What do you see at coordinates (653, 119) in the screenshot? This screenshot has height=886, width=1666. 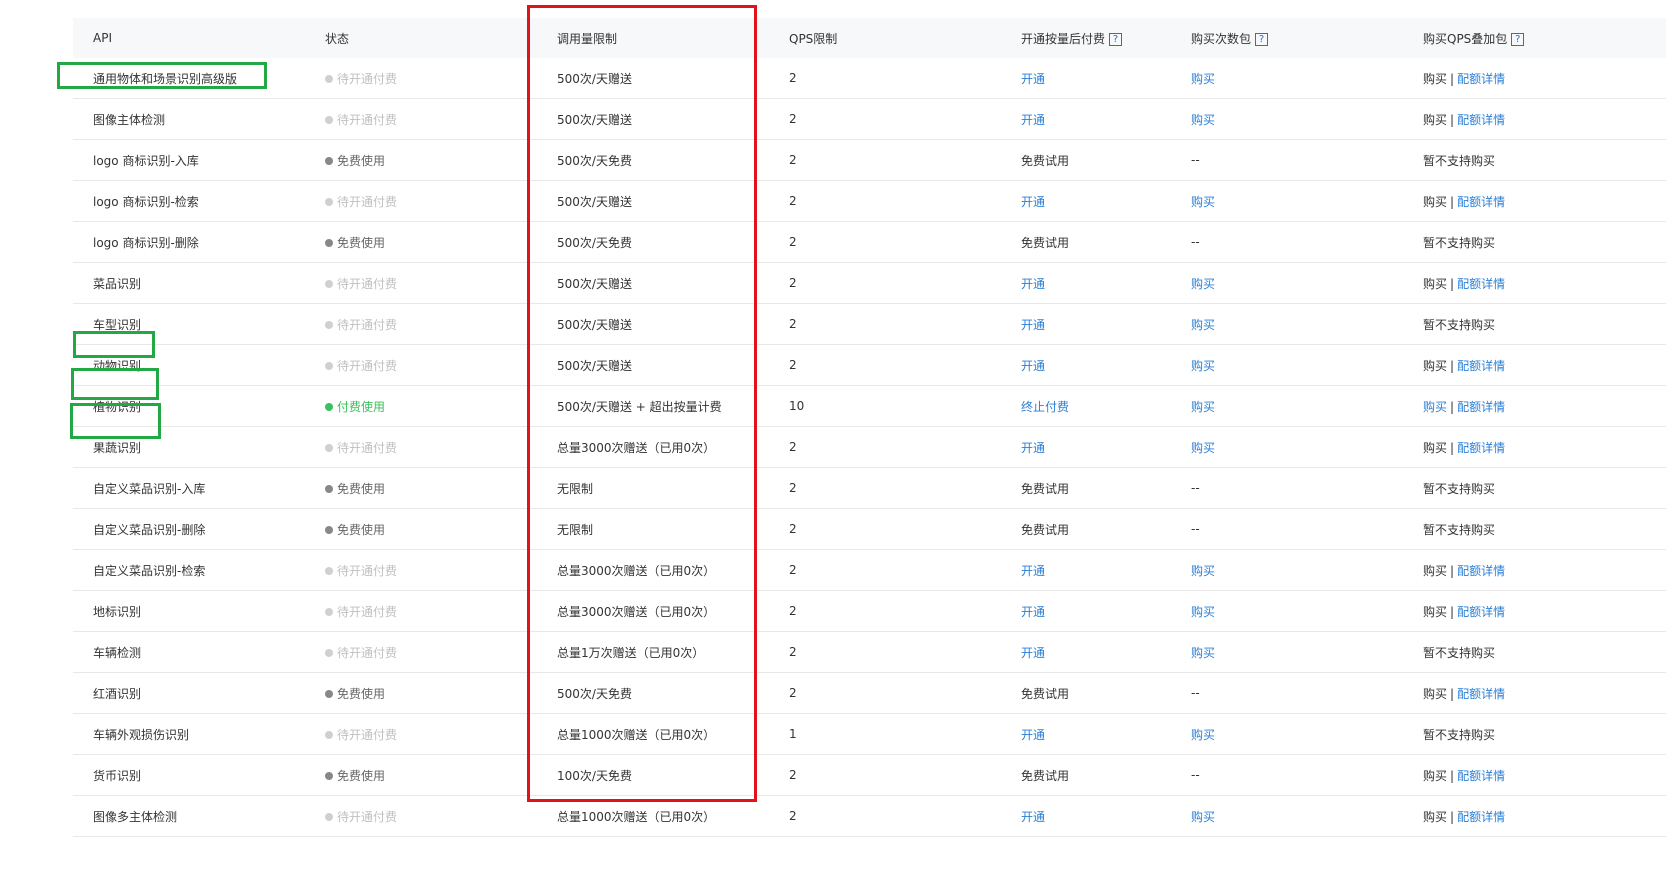 I see `quota-limit: 500次/天赠送` at bounding box center [653, 119].